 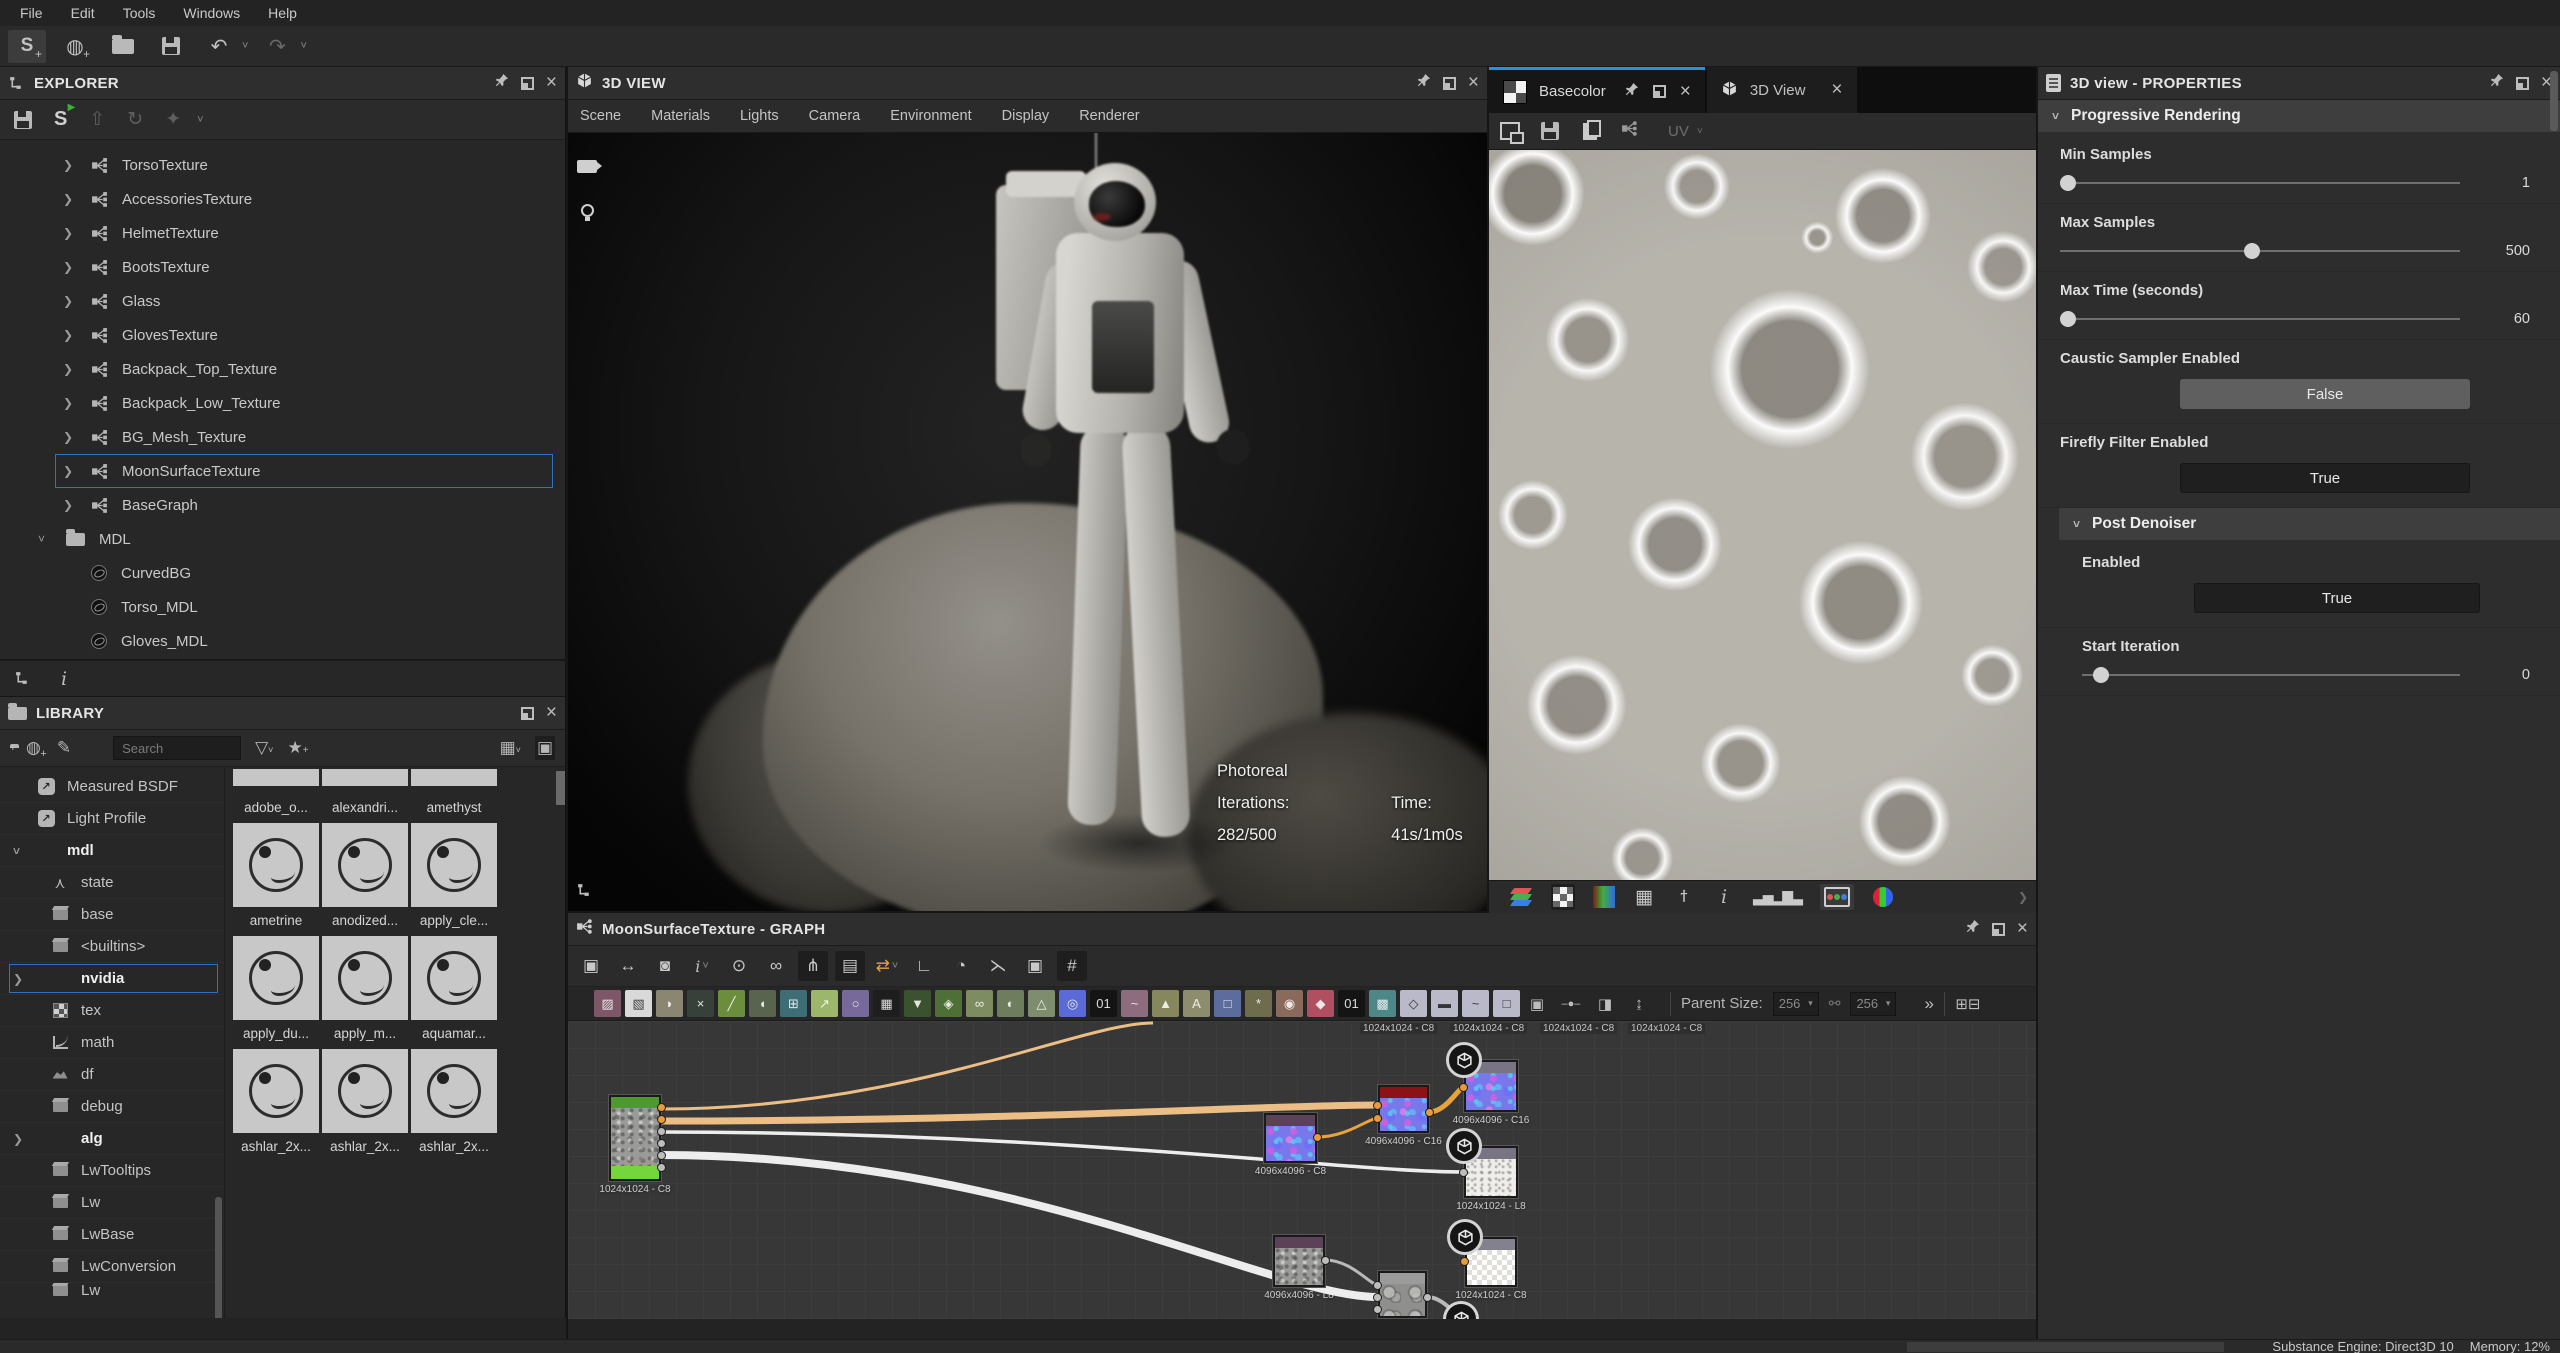 What do you see at coordinates (282, 573) in the screenshot?
I see `tree-item-curvedbg: ❯CurvedBG` at bounding box center [282, 573].